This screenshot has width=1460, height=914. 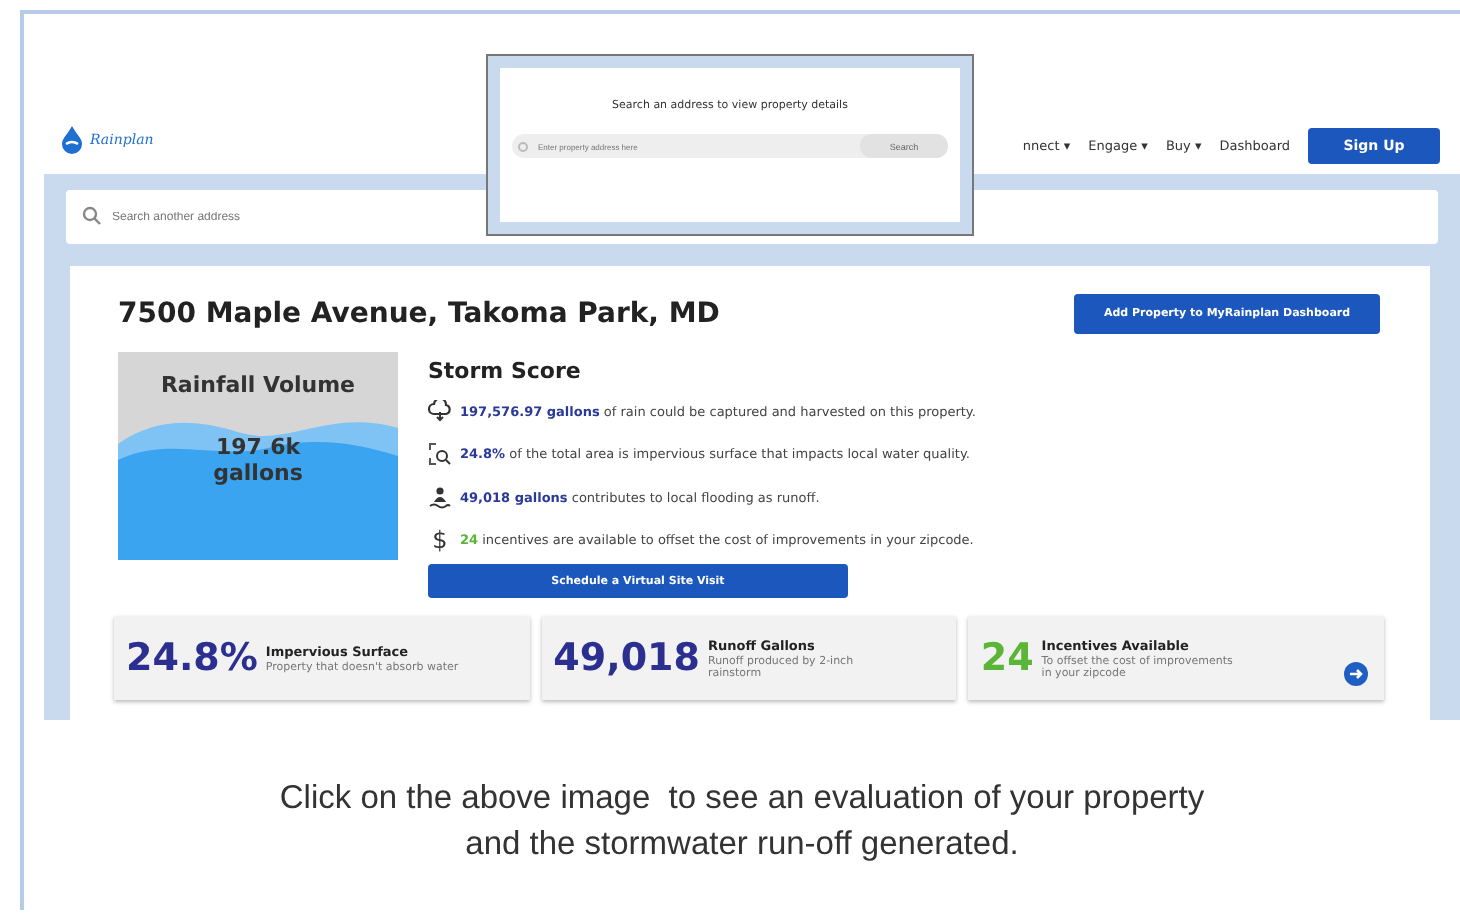 I want to click on rainfall-value: 197.6k, so click(x=258, y=447).